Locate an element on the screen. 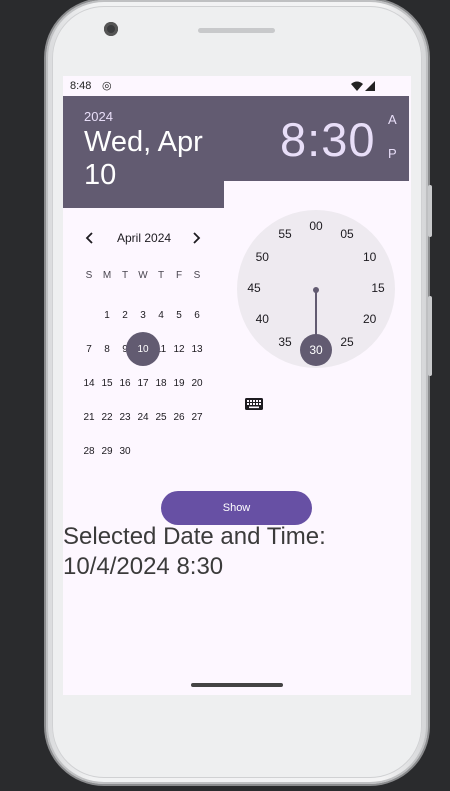 Image resolution: width=450 pixels, height=791 pixels. clock-minute-50: 50 is located at coordinates (262, 258).